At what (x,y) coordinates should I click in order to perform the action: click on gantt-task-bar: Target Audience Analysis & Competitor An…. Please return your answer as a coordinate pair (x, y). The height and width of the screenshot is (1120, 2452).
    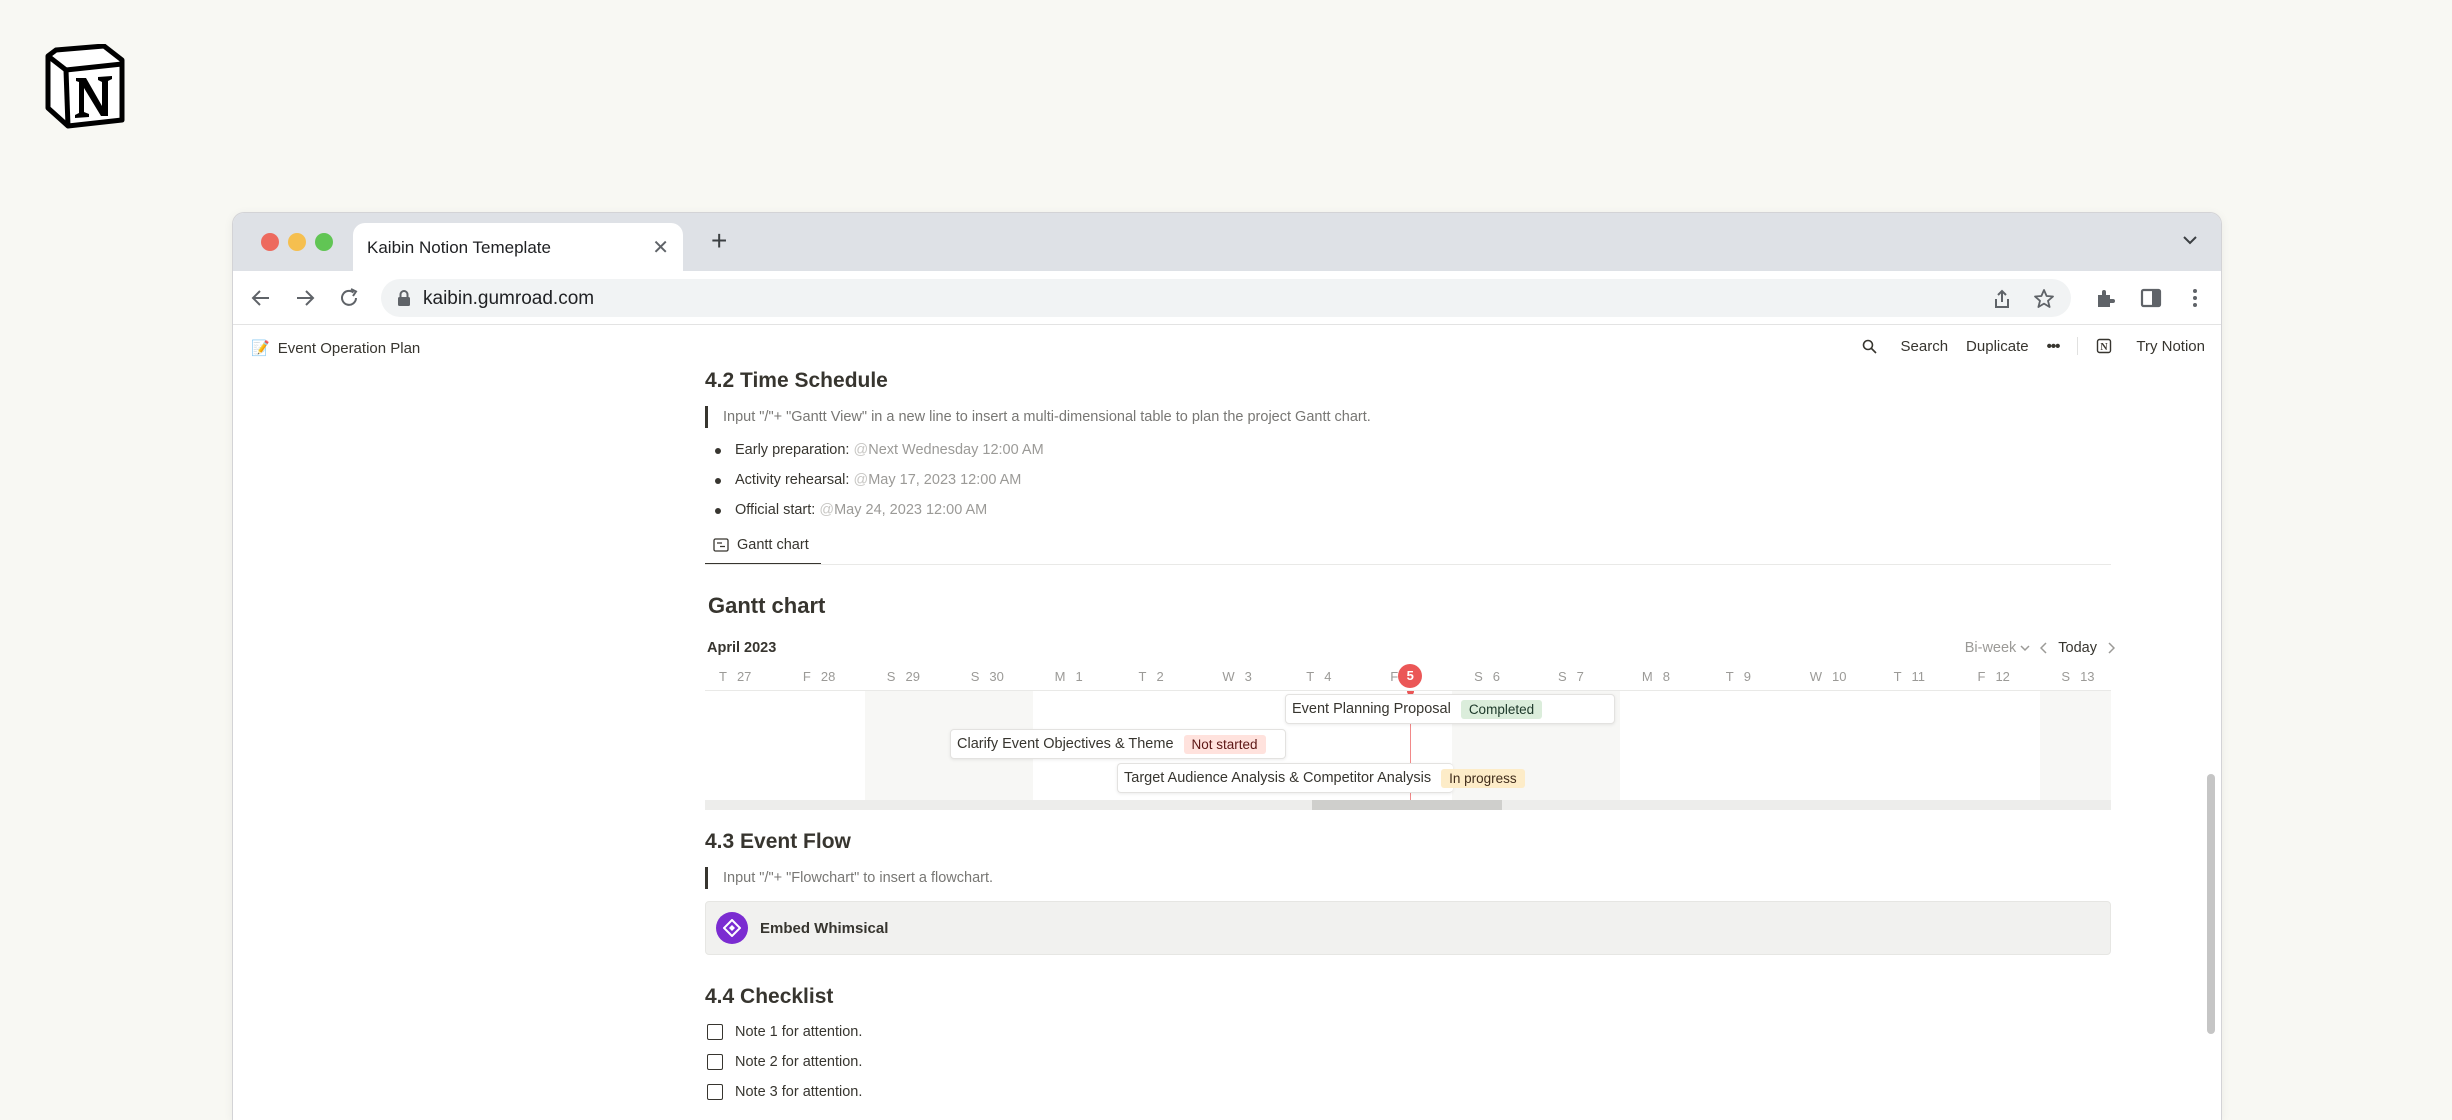
    Looking at the image, I should click on (1321, 778).